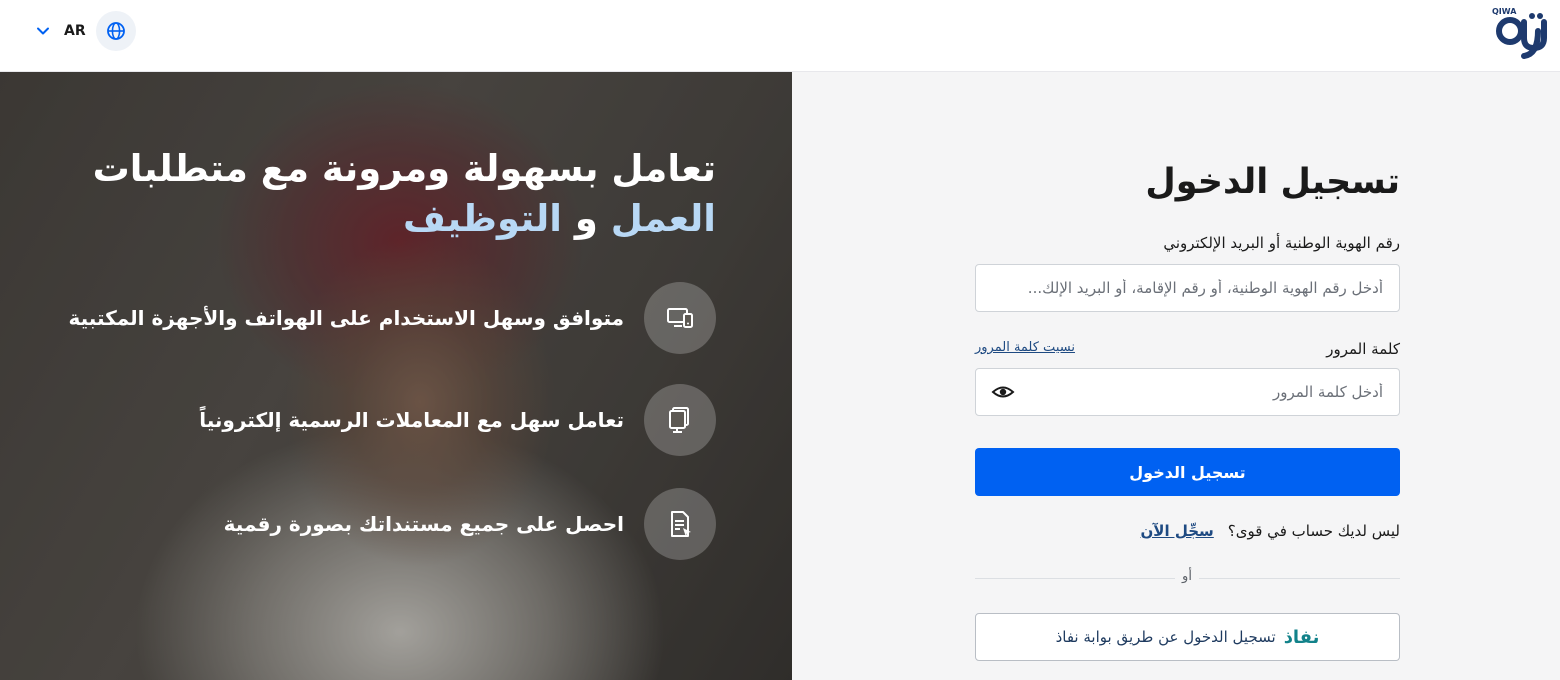 This screenshot has height=680, width=1560. What do you see at coordinates (1187, 472) in the screenshot?
I see `login-button: تسجيل الدخول` at bounding box center [1187, 472].